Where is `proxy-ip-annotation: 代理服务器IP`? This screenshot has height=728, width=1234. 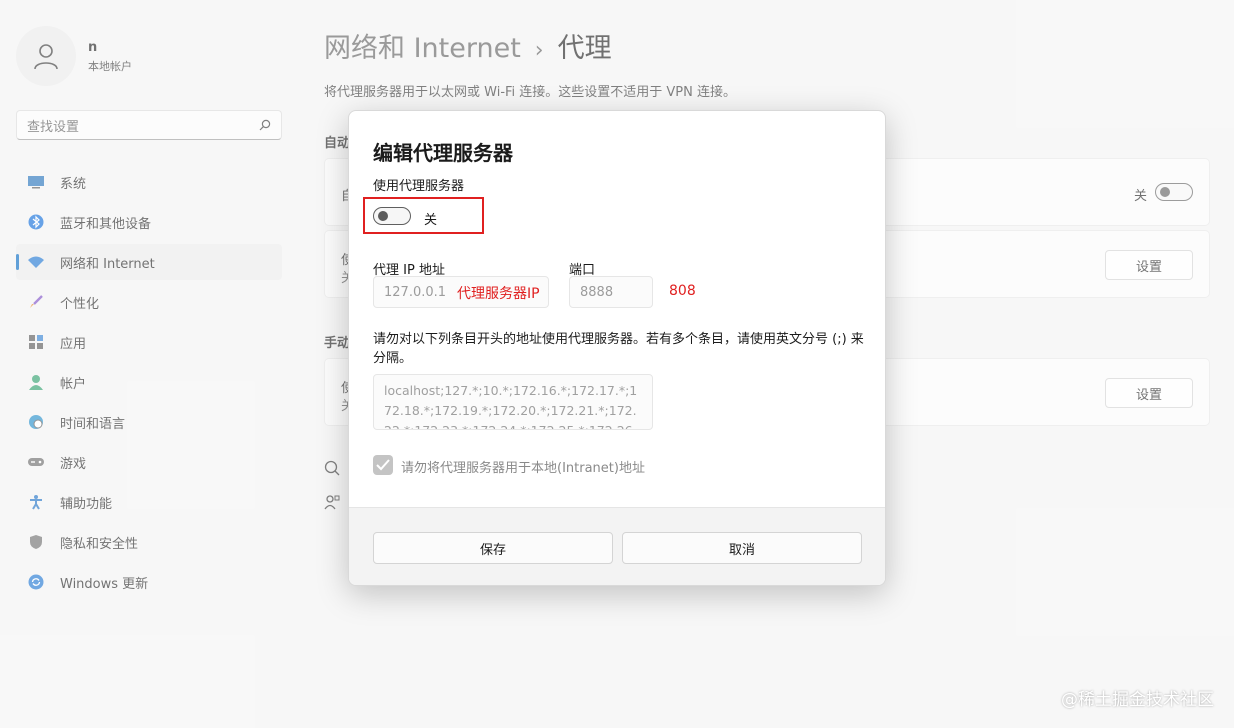 proxy-ip-annotation: 代理服务器IP is located at coordinates (498, 294).